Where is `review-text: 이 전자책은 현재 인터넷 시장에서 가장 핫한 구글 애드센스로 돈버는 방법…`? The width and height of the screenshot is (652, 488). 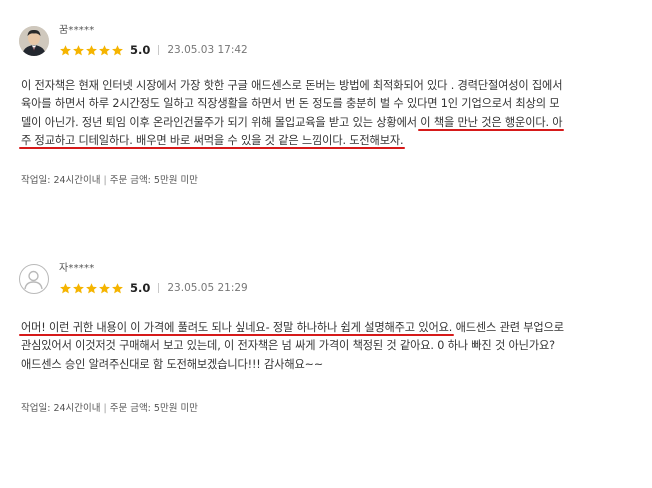 review-text: 이 전자책은 현재 인터넷 시장에서 가장 핫한 구글 애드센스로 돈버는 방법… is located at coordinates (331, 114).